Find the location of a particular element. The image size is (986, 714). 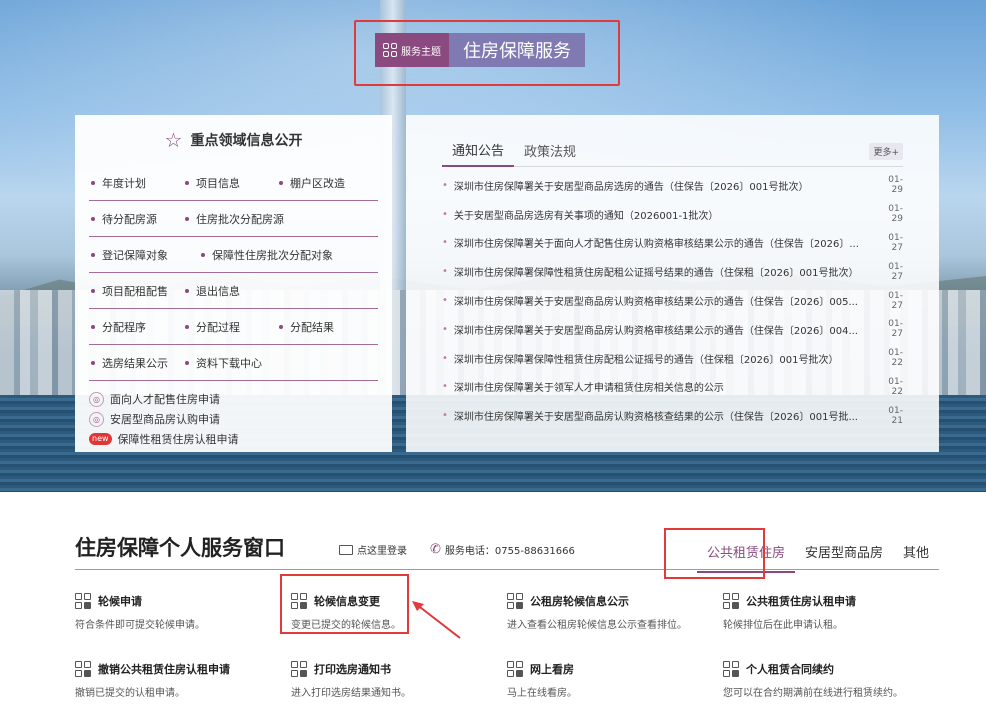

quick-apply-link: new 保障性租赁住房认租申请 is located at coordinates (233, 439).